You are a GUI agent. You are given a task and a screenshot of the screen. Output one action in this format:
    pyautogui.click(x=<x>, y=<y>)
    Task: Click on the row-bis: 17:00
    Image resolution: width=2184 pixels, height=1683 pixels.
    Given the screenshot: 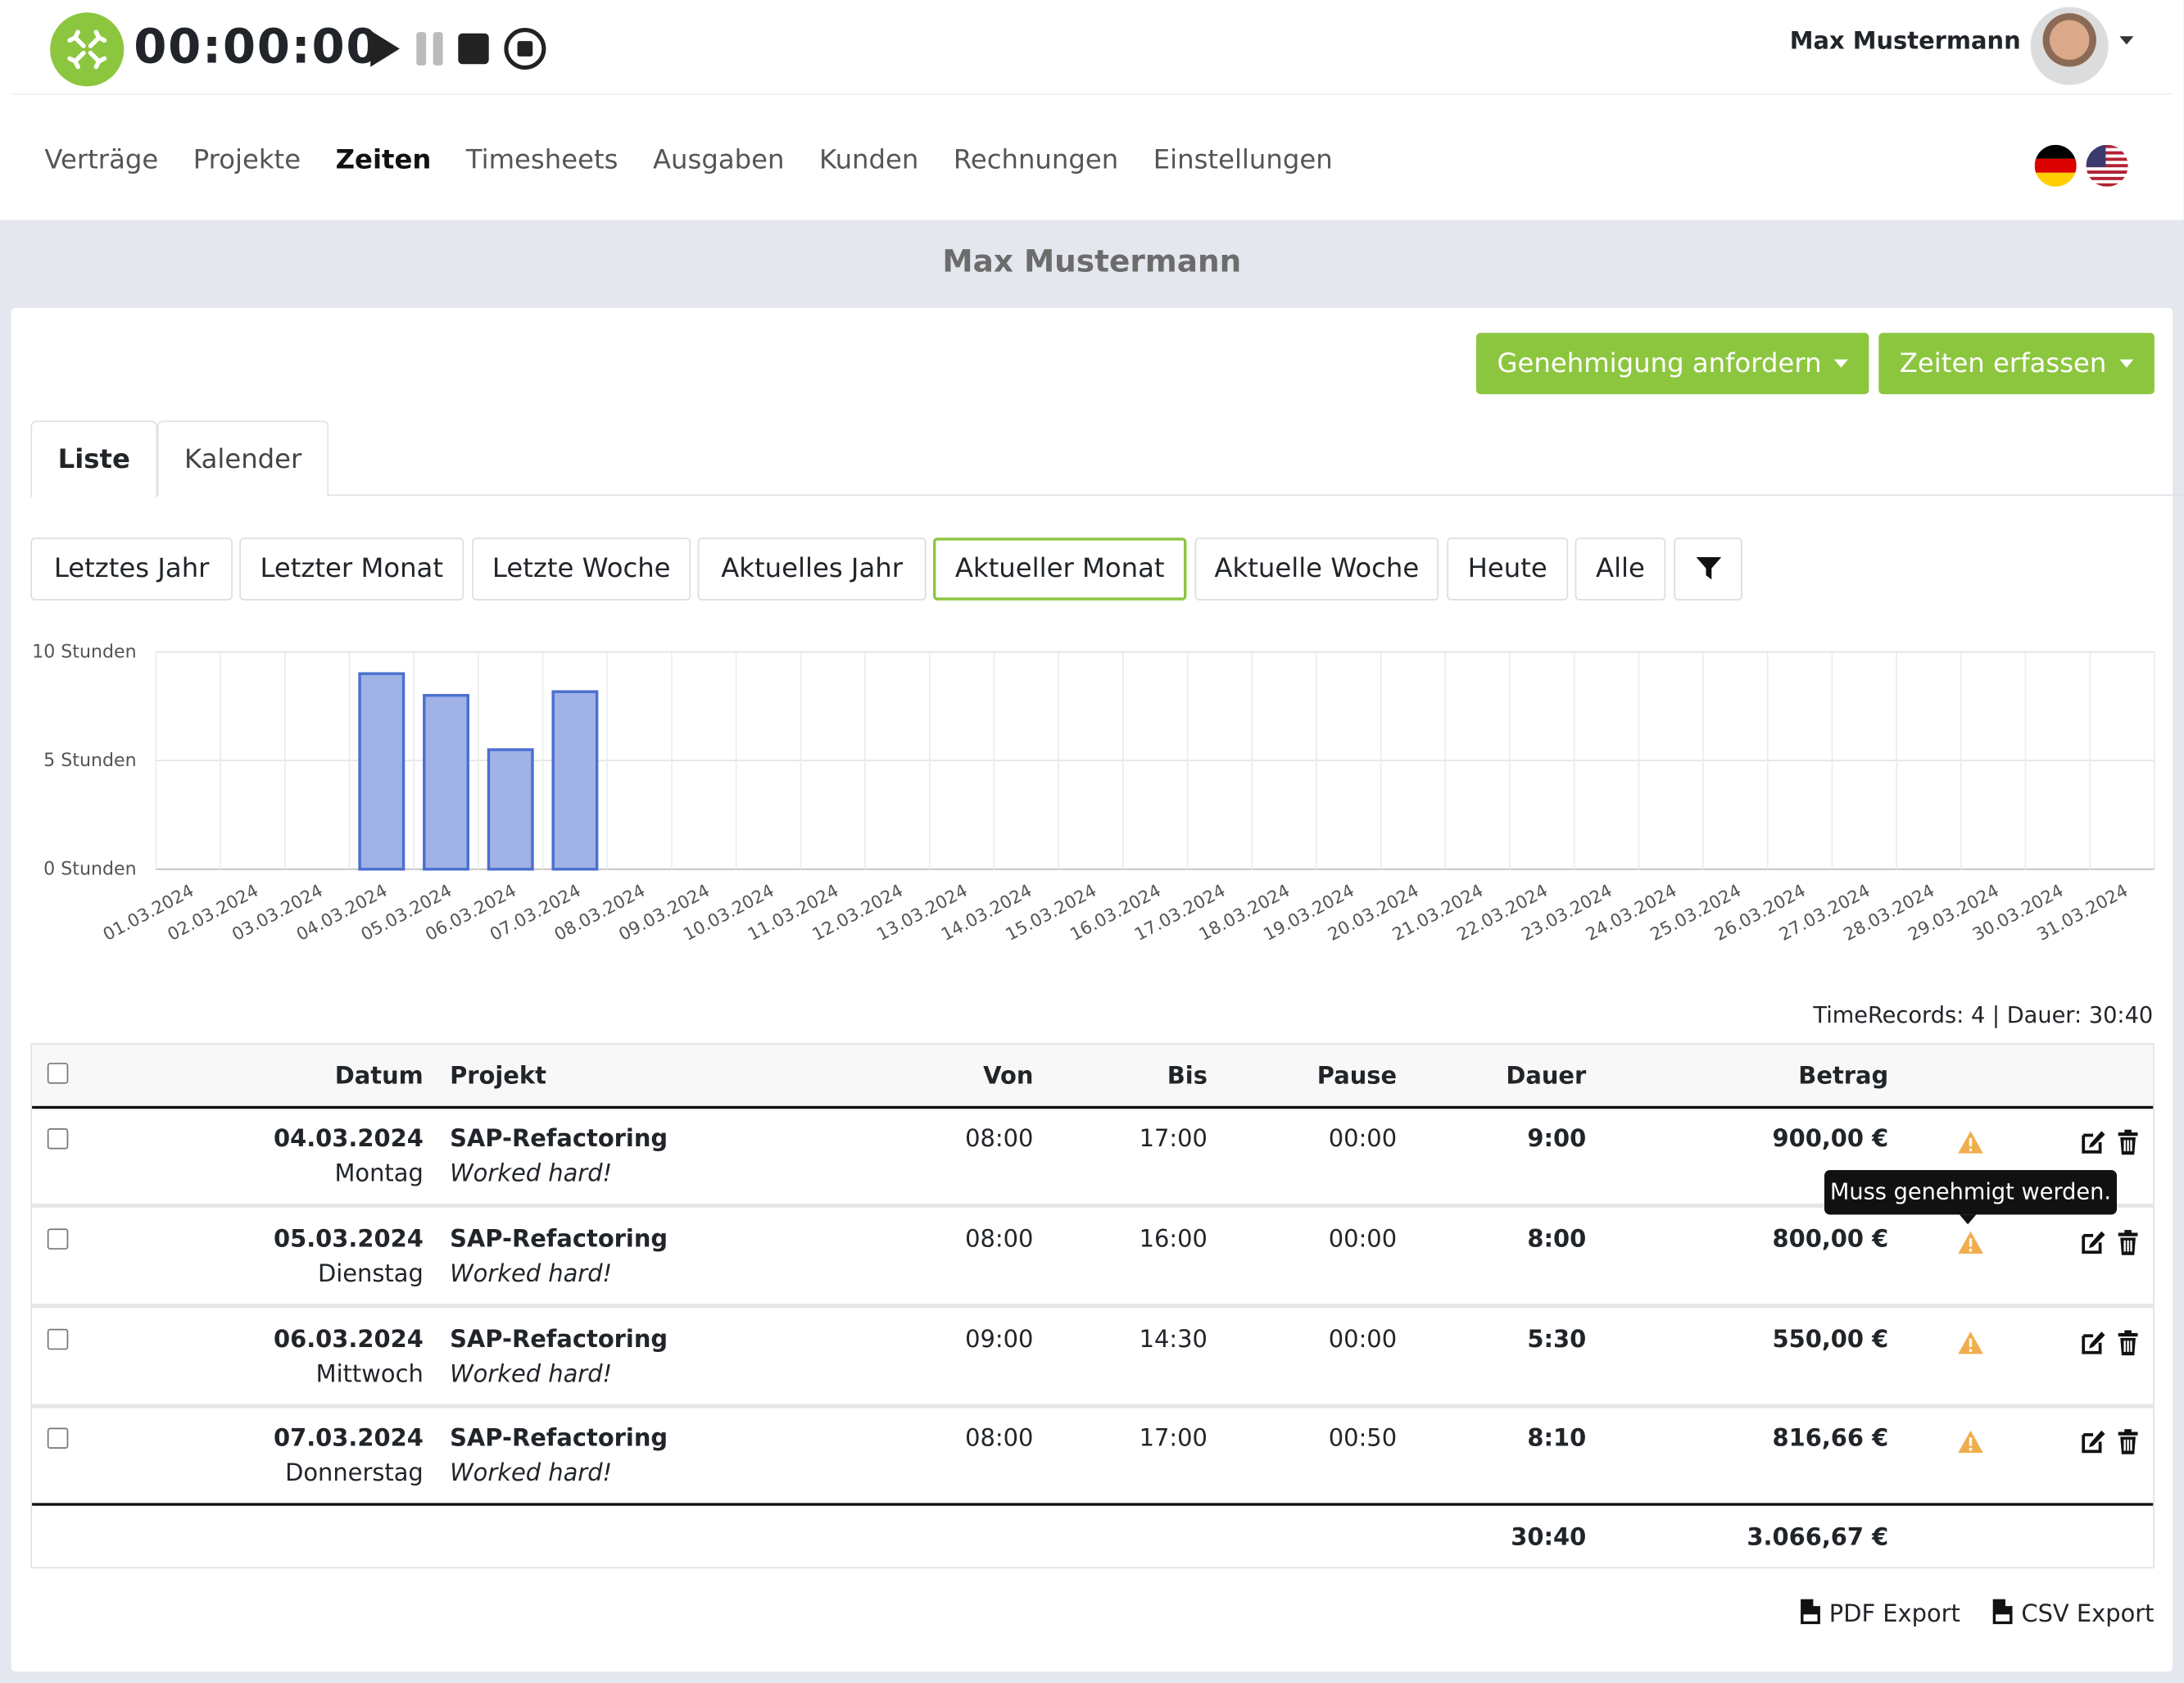 What is the action you would take?
    pyautogui.click(x=1173, y=1439)
    